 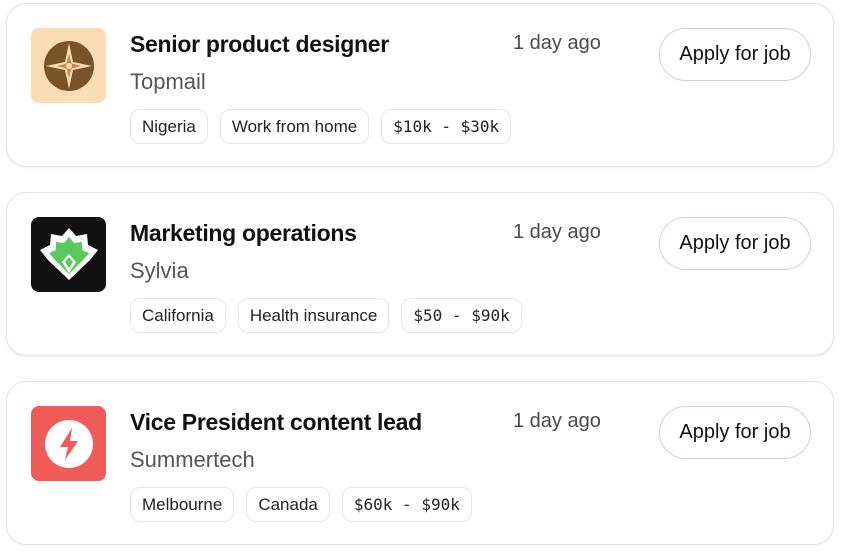 I want to click on work-type-tag: Work from home, so click(x=294, y=126).